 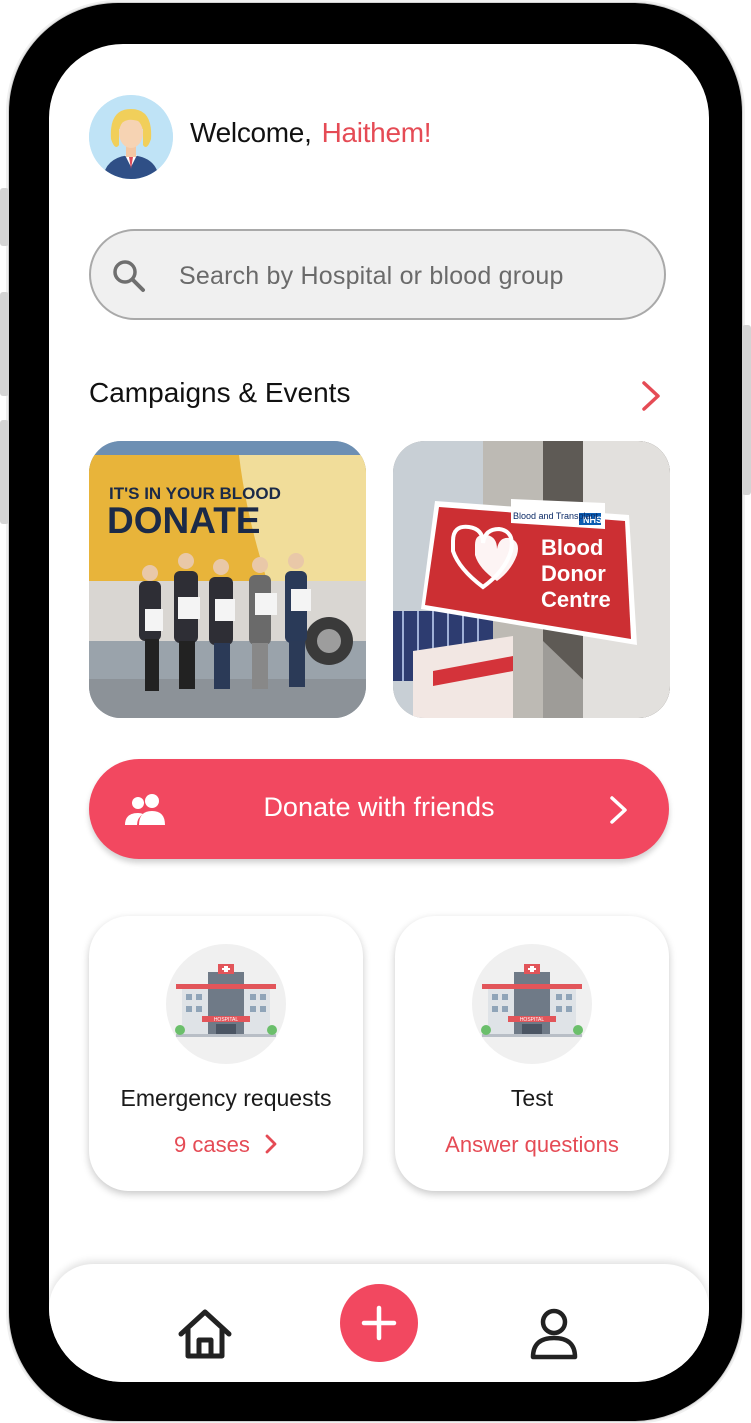 What do you see at coordinates (376, 132) in the screenshot?
I see `user-name: Haithem!` at bounding box center [376, 132].